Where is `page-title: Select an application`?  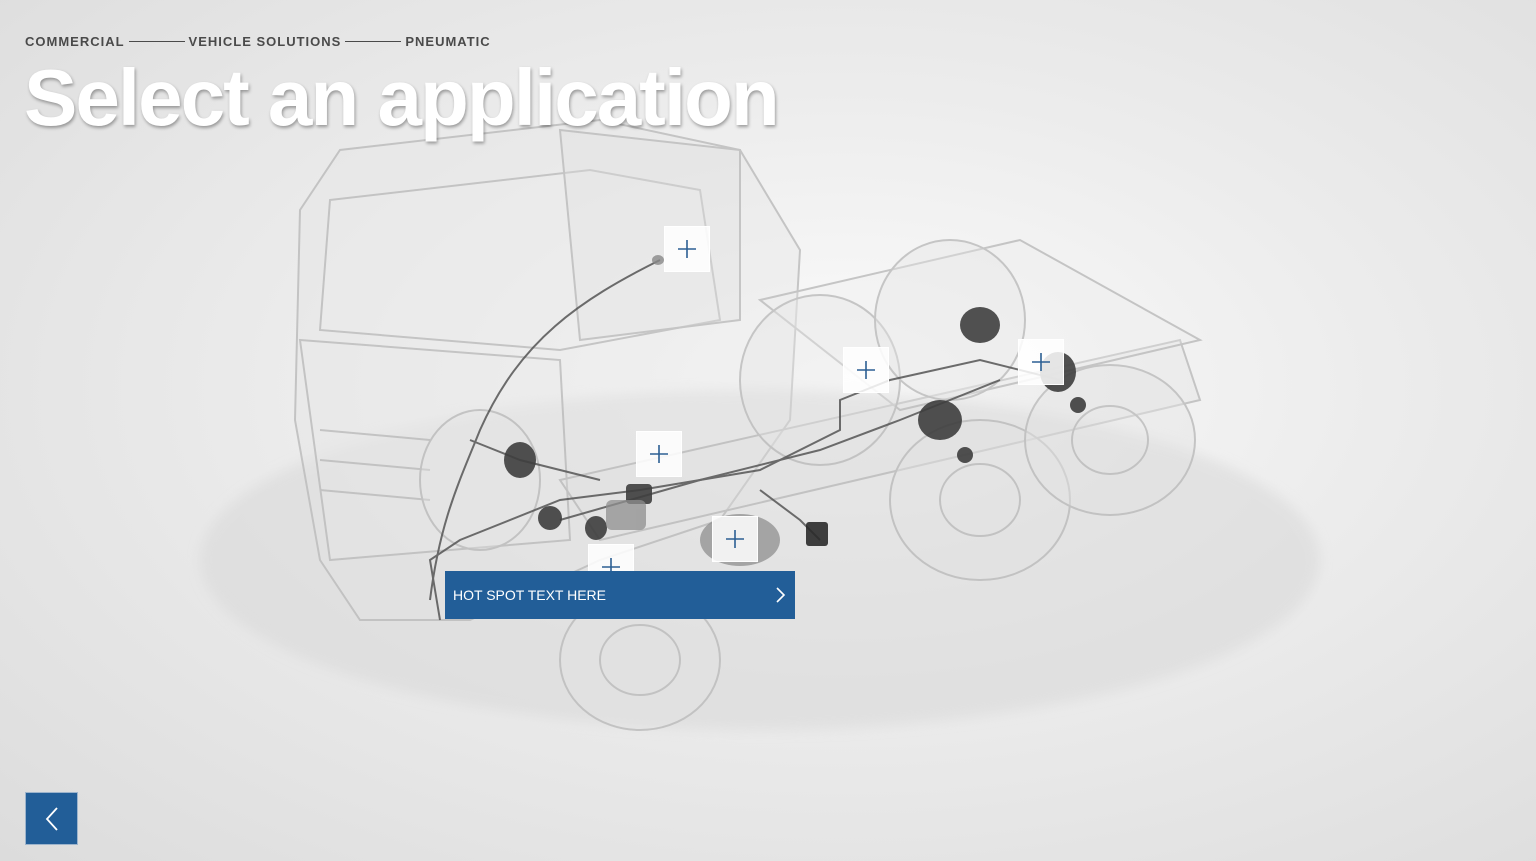
page-title: Select an application is located at coordinates (402, 97).